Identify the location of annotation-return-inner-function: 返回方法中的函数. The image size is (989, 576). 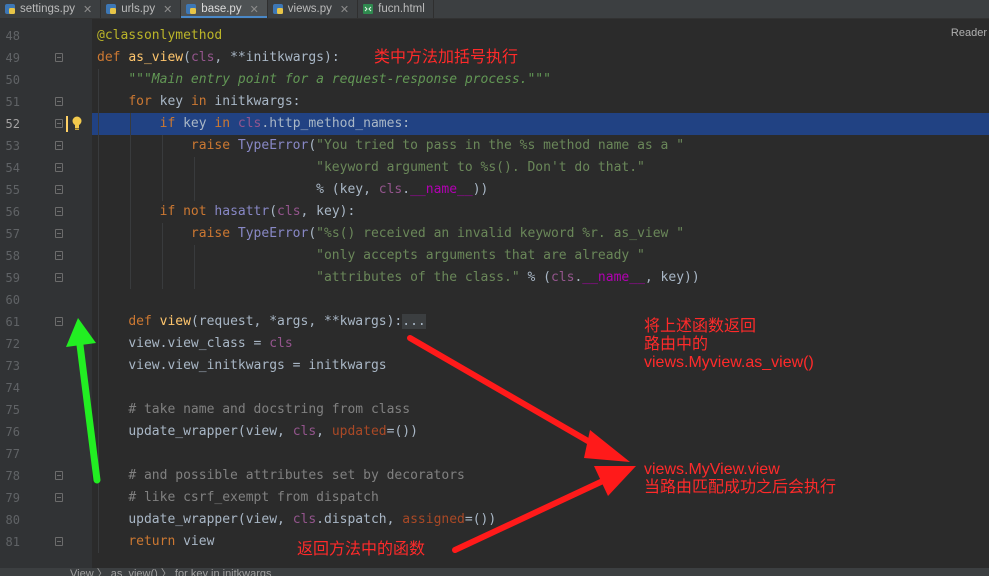
(361, 549).